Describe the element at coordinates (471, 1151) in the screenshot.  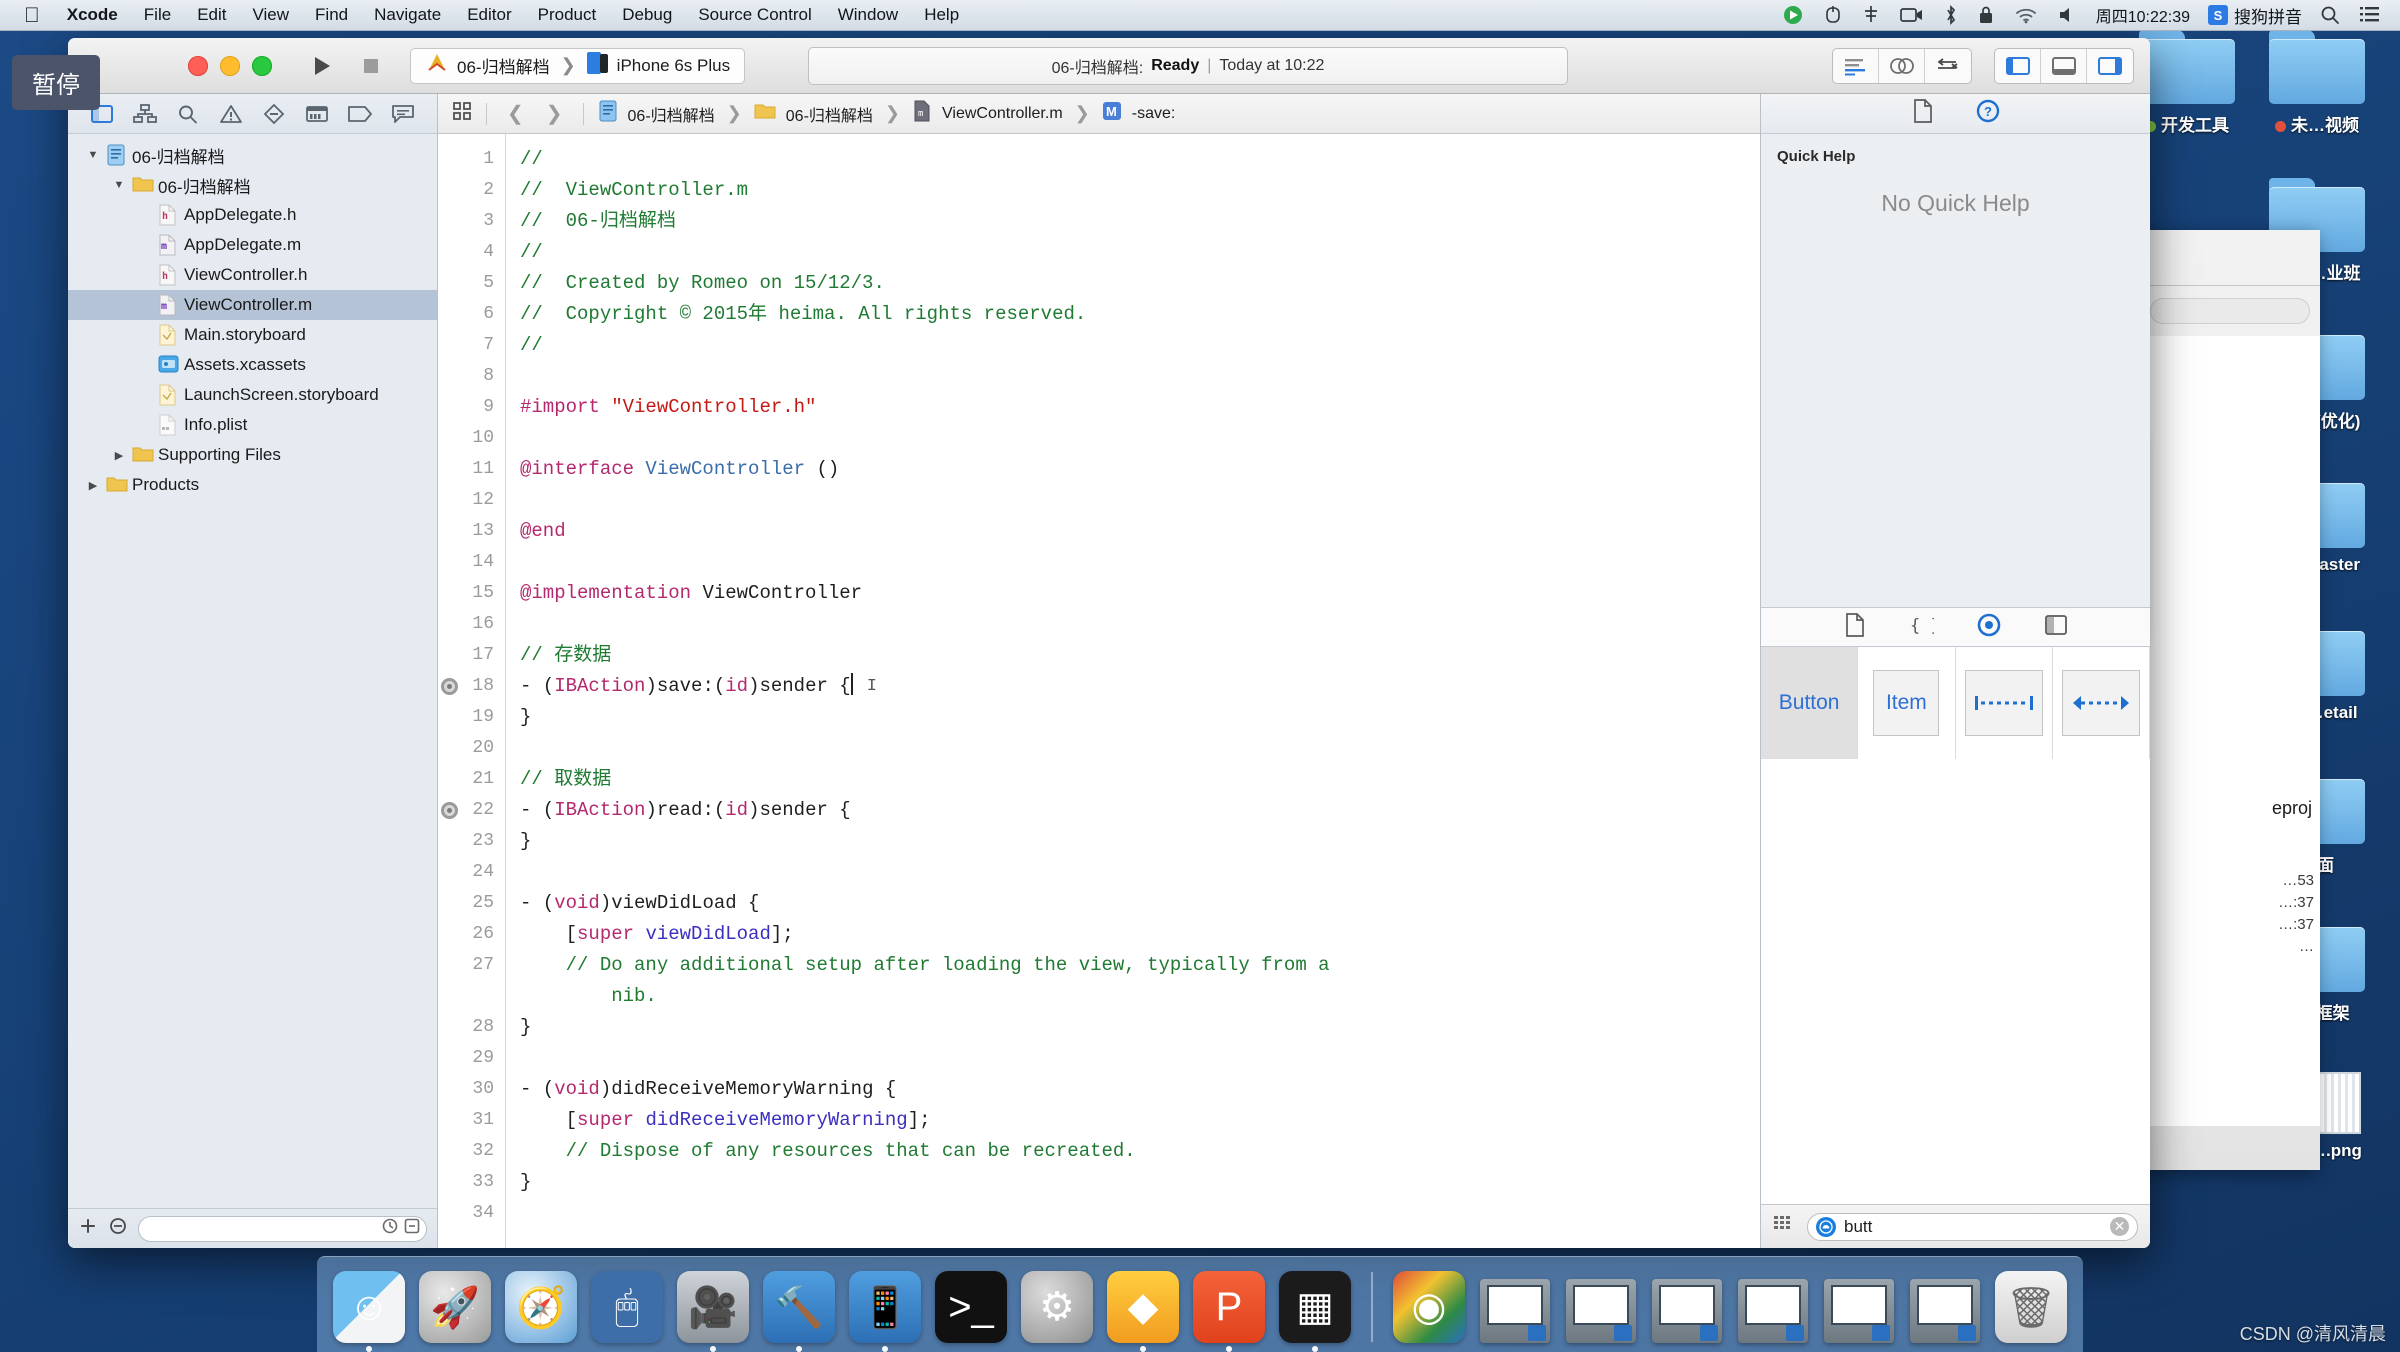
I see `line-number: 32` at that location.